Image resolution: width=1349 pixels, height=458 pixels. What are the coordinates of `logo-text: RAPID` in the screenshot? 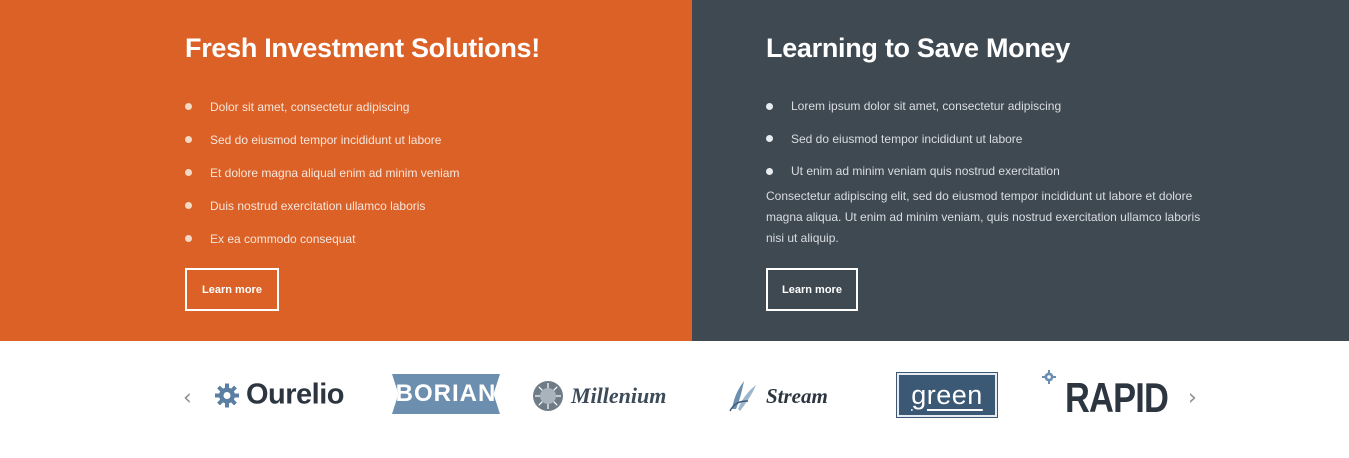 It's located at (1117, 397).